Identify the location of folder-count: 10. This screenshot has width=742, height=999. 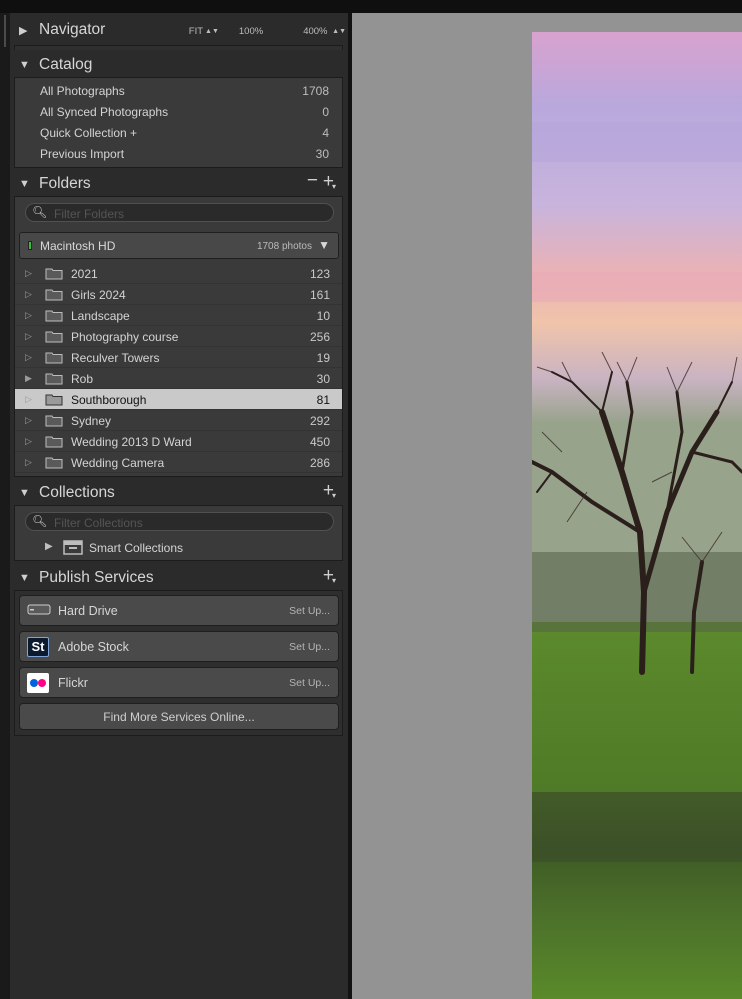
(323, 316).